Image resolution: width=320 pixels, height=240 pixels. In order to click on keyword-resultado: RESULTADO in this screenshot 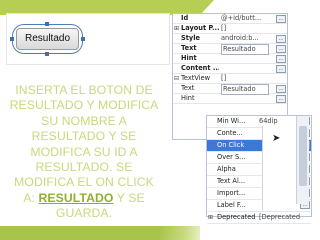, I will do `click(76, 197)`.